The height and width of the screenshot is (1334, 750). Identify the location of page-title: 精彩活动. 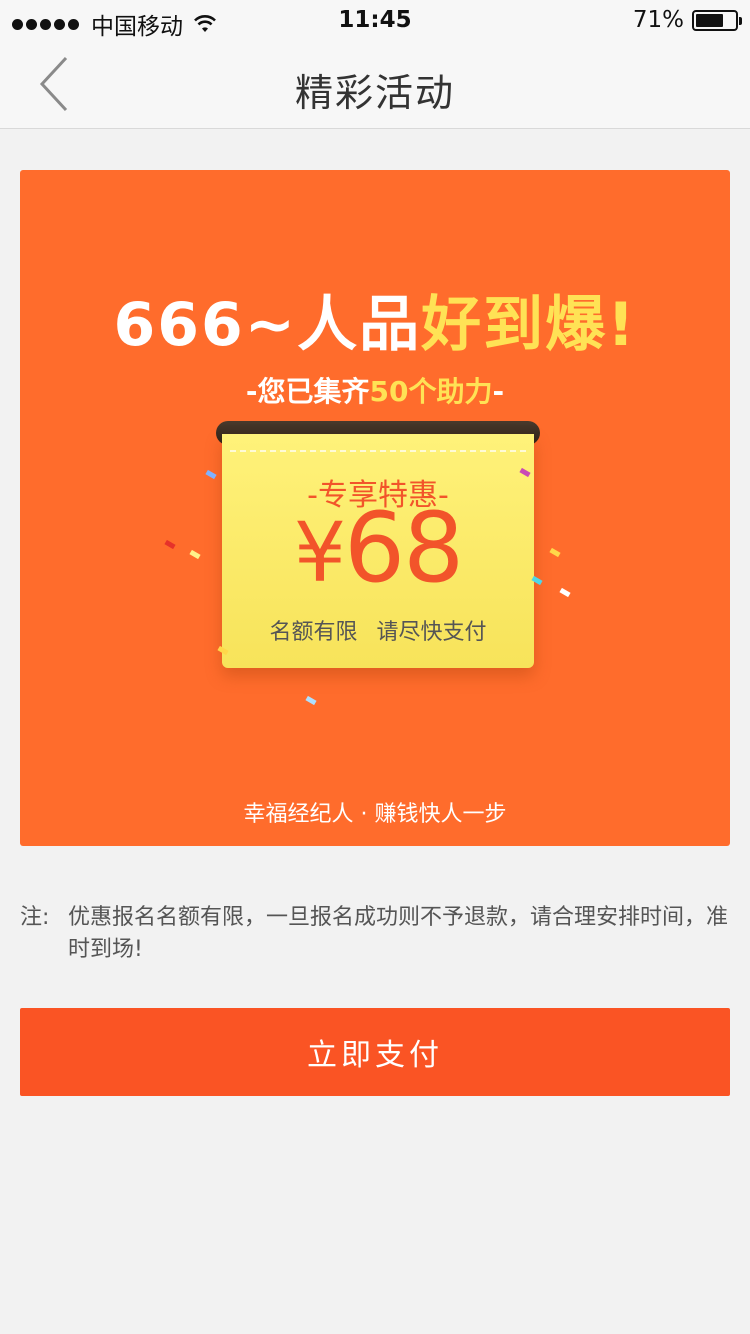
(374, 93).